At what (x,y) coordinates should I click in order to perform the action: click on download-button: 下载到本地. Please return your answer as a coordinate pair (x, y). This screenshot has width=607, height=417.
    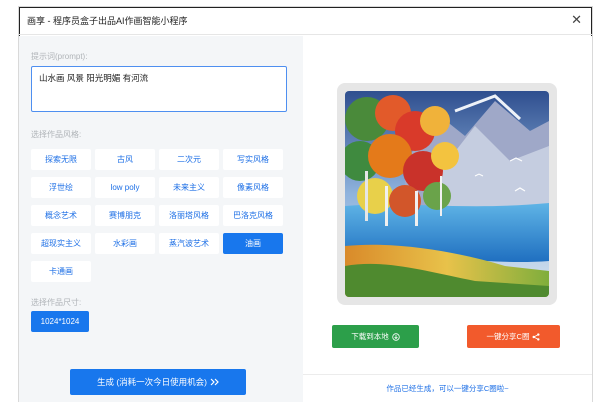
    Looking at the image, I should click on (375, 336).